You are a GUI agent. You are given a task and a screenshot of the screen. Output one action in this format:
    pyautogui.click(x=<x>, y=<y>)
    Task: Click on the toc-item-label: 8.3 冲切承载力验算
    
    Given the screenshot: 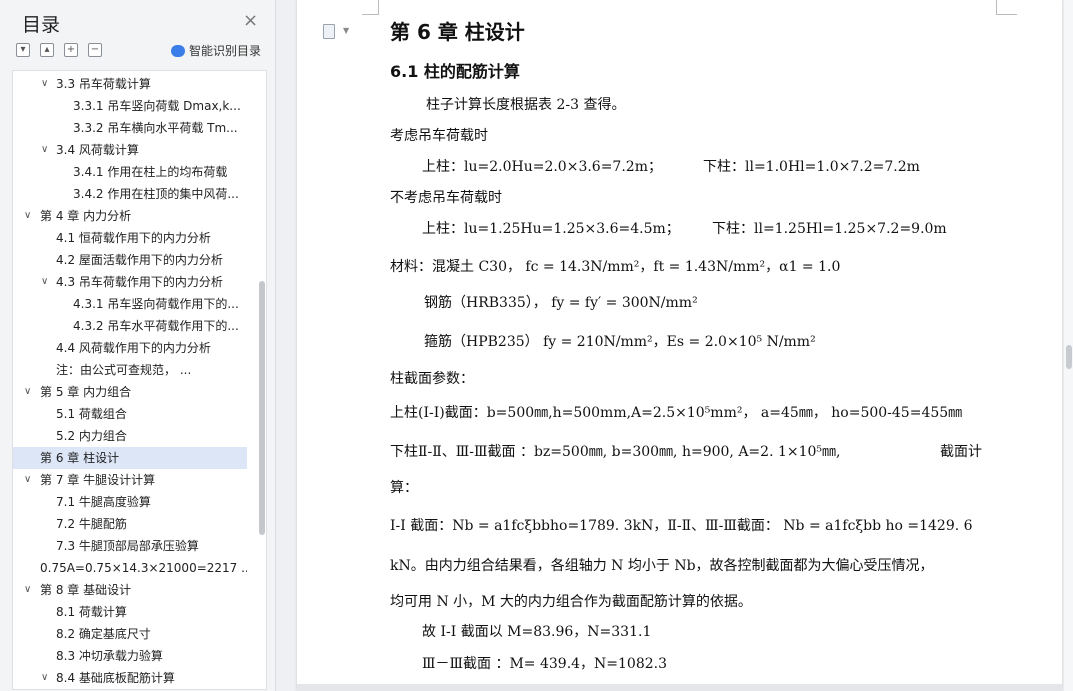 What is the action you would take?
    pyautogui.click(x=109, y=656)
    